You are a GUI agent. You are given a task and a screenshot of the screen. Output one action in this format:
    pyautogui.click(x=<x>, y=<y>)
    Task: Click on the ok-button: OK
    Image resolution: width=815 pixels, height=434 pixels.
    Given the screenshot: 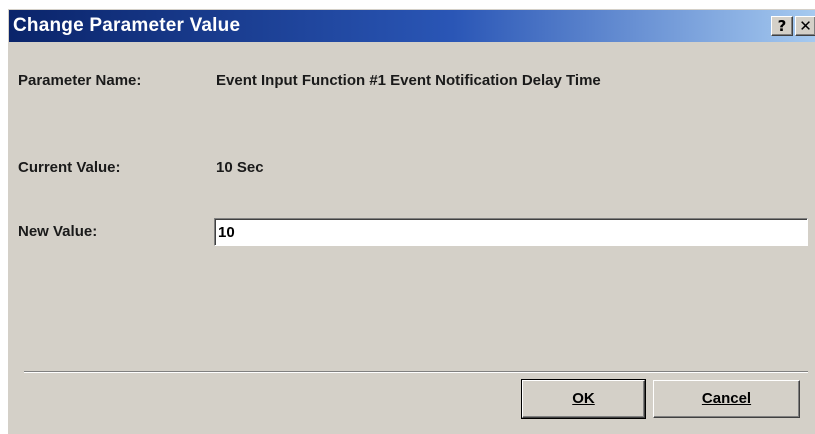 What is the action you would take?
    pyautogui.click(x=583, y=399)
    